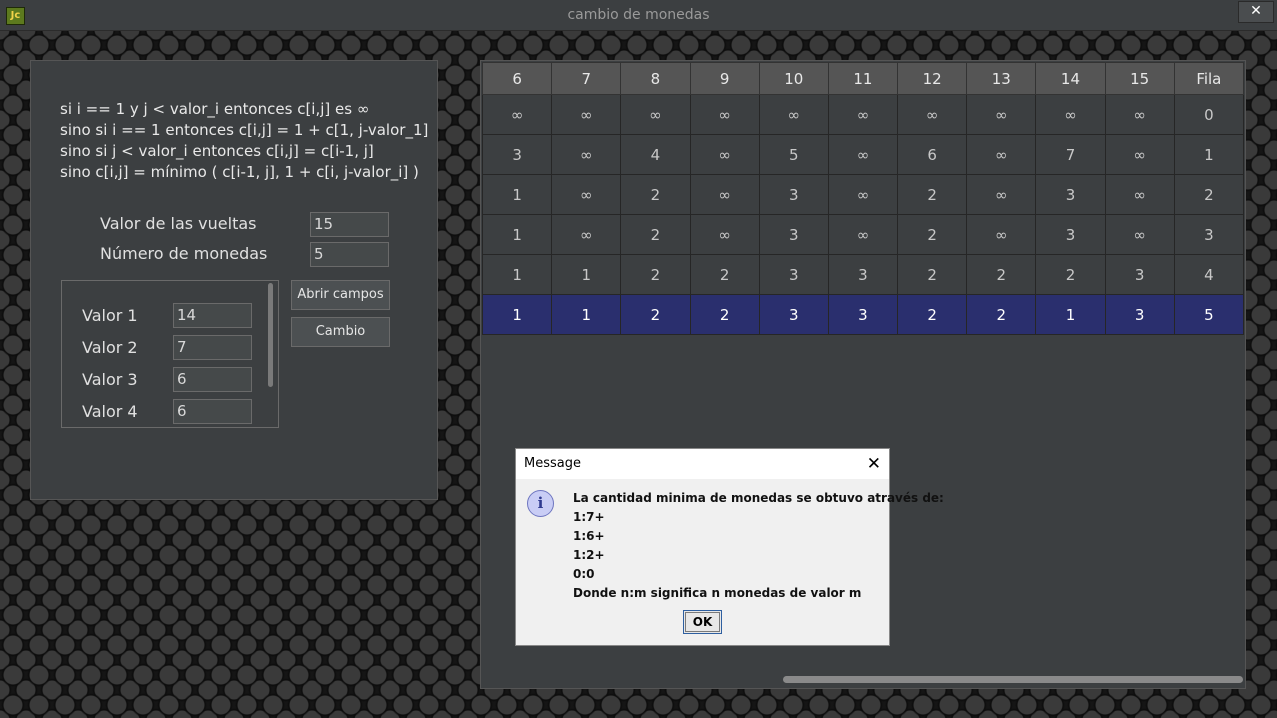 This screenshot has width=1277, height=718. What do you see at coordinates (170, 354) in the screenshot?
I see `valores-scroll-pane: Valor 1 14 Valor 2 7 Valor 3 6 Valor 4 6` at bounding box center [170, 354].